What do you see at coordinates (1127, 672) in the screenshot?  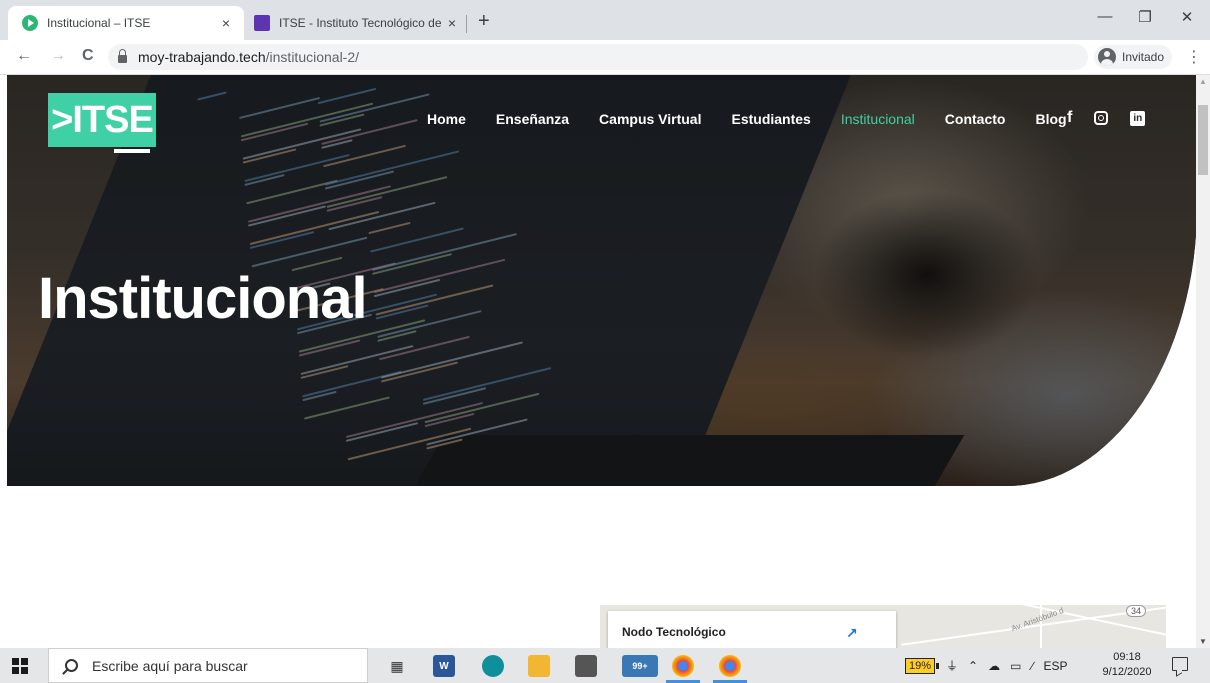 I see `clock-date: 9/12/2020` at bounding box center [1127, 672].